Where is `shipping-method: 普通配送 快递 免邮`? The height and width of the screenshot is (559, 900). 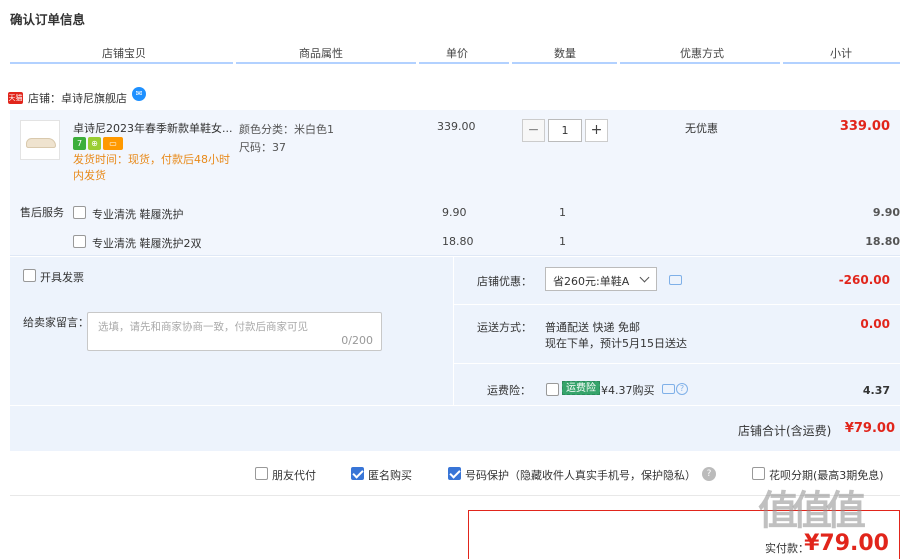 shipping-method: 普通配送 快递 免邮 is located at coordinates (592, 327).